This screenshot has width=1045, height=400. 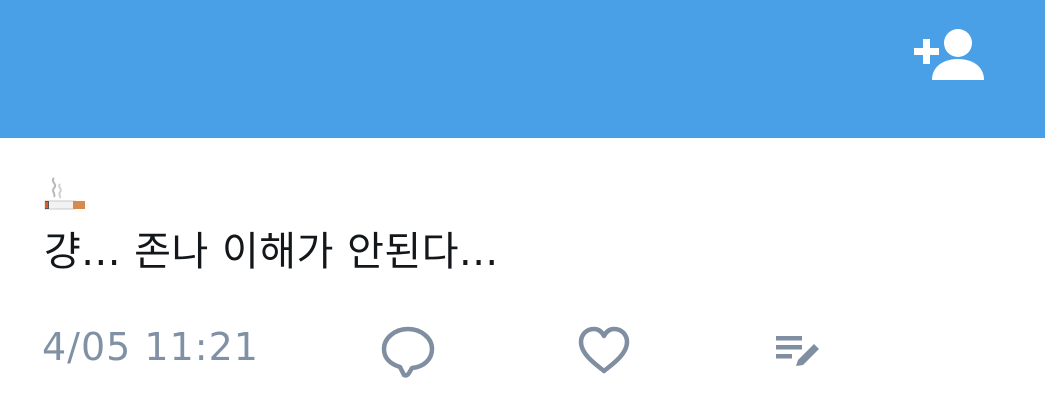 I want to click on like-button, so click(x=604, y=351).